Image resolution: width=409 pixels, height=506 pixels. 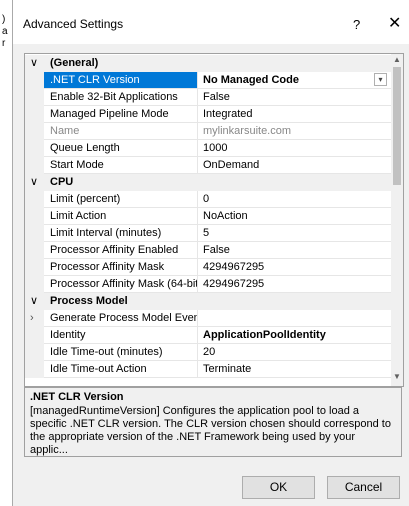 What do you see at coordinates (294, 148) in the screenshot?
I see `property-value: 1000` at bounding box center [294, 148].